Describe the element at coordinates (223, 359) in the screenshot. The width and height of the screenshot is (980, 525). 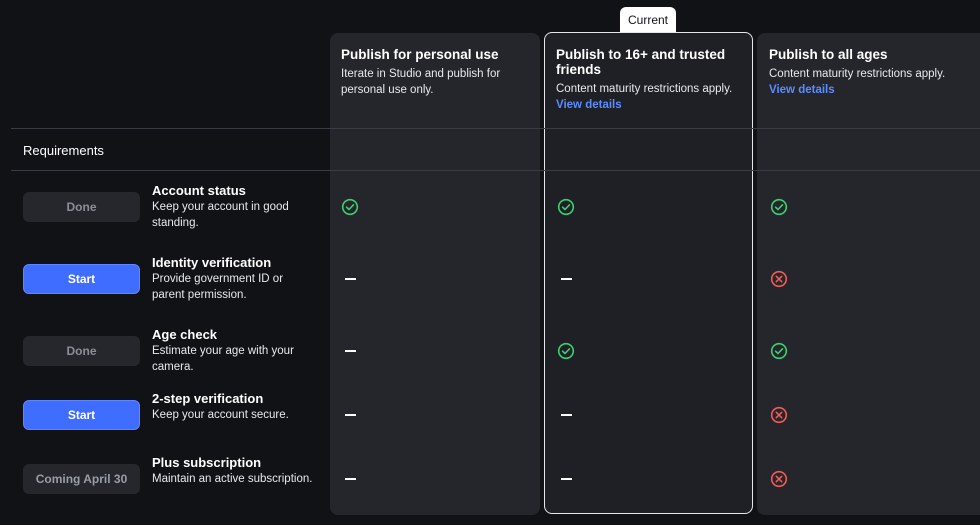
I see `requirement-desc: Estimate your age with your camera.` at that location.